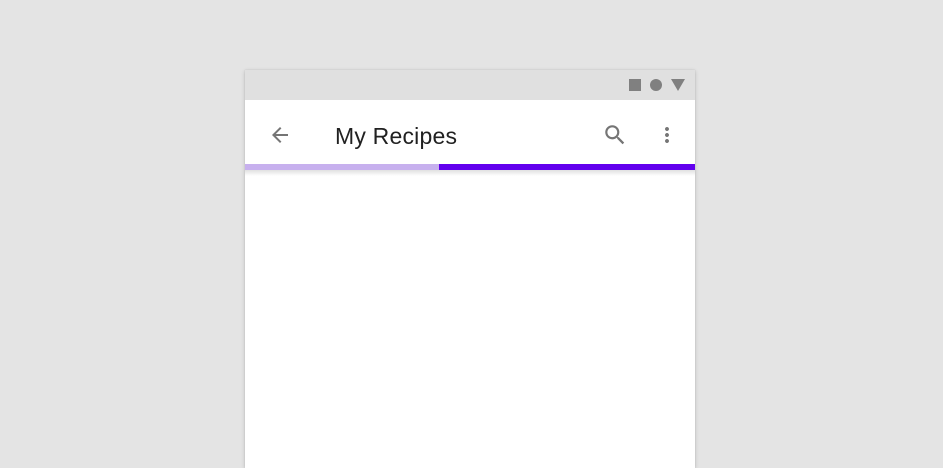 The height and width of the screenshot is (468, 943). I want to click on back-button, so click(280, 135).